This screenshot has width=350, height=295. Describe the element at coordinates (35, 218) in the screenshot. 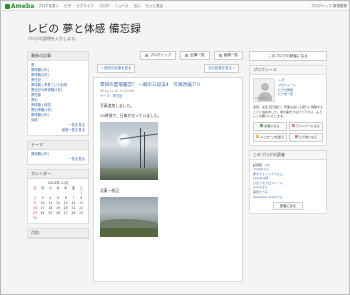

I see `calendar-date: 30` at that location.